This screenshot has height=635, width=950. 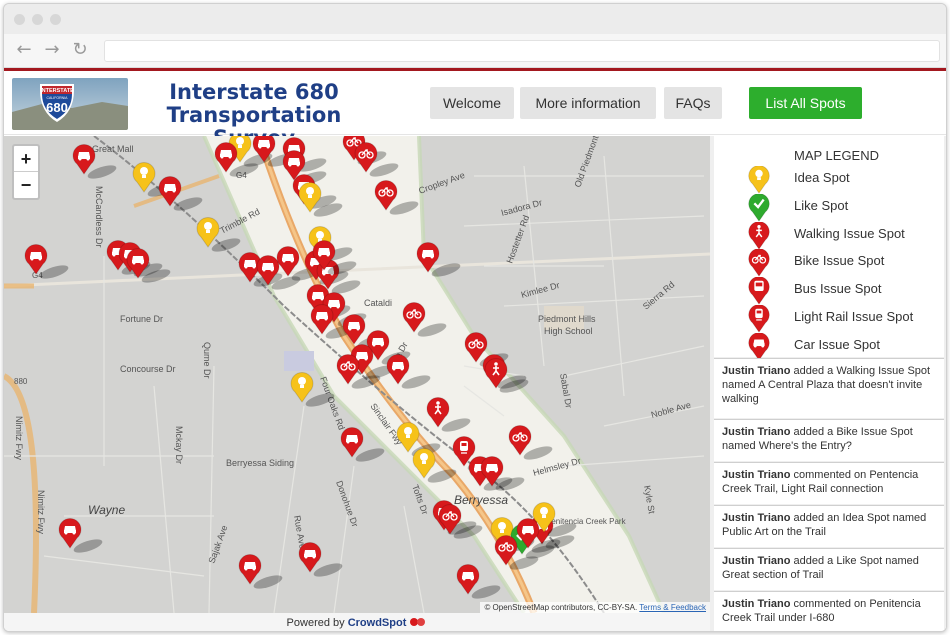 I want to click on map-label-concourse: Concourse Dr, so click(x=148, y=369).